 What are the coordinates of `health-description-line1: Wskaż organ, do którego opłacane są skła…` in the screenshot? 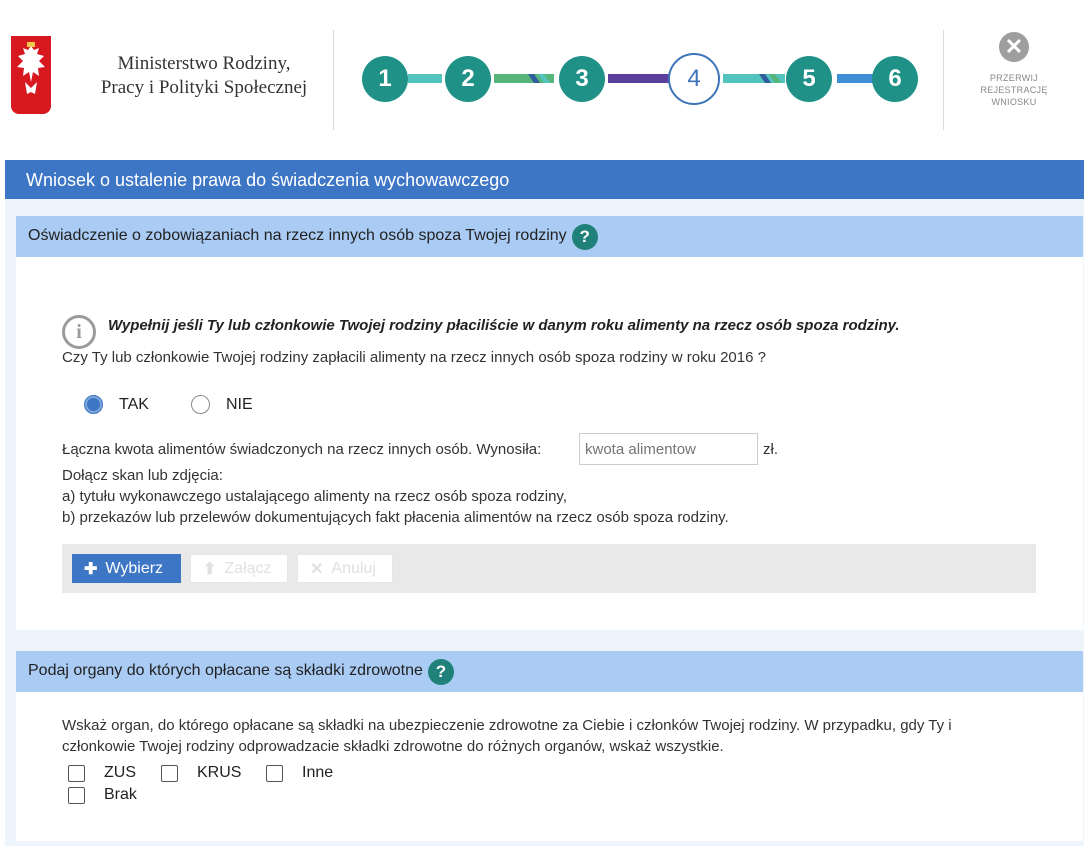 It's located at (507, 725).